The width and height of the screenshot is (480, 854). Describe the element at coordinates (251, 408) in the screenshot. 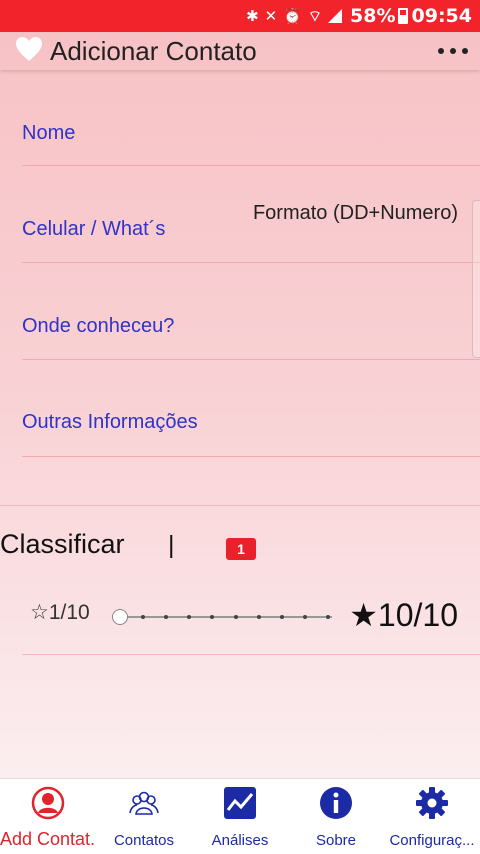

I see `other-info-field: Outras Informações` at that location.